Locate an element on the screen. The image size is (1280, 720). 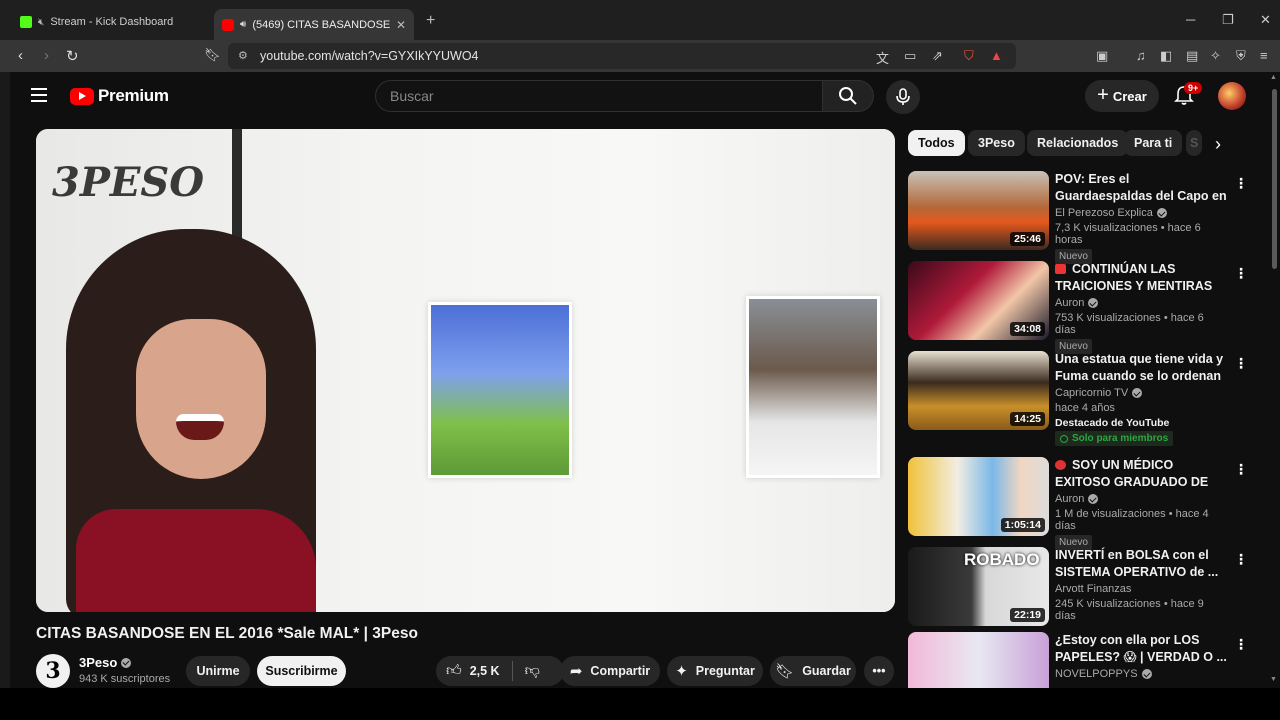
join-button: Unirme is located at coordinates (218, 671).